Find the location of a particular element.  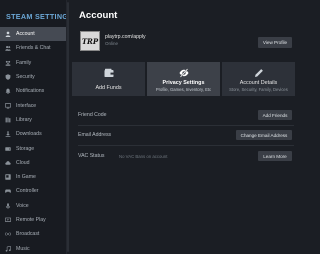

sidebar-item-broadcast: Broadcast is located at coordinates (33, 234).